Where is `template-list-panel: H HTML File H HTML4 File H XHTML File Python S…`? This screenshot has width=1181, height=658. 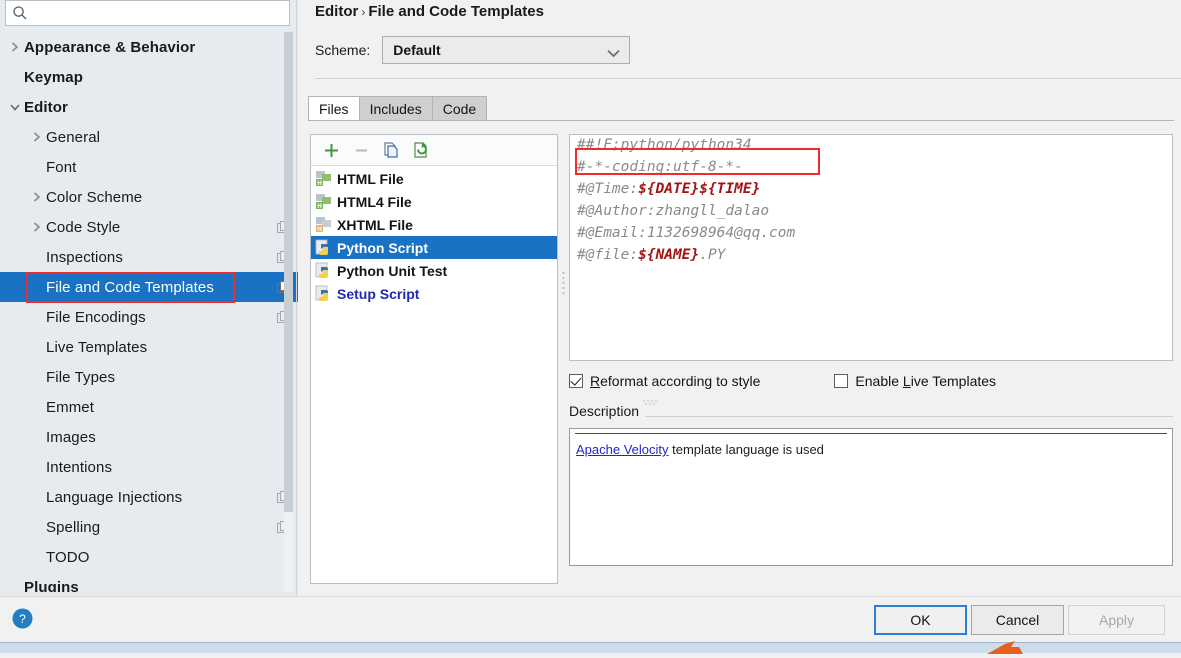
template-list-panel: H HTML File H HTML4 File H XHTML File Python S… is located at coordinates (434, 359).